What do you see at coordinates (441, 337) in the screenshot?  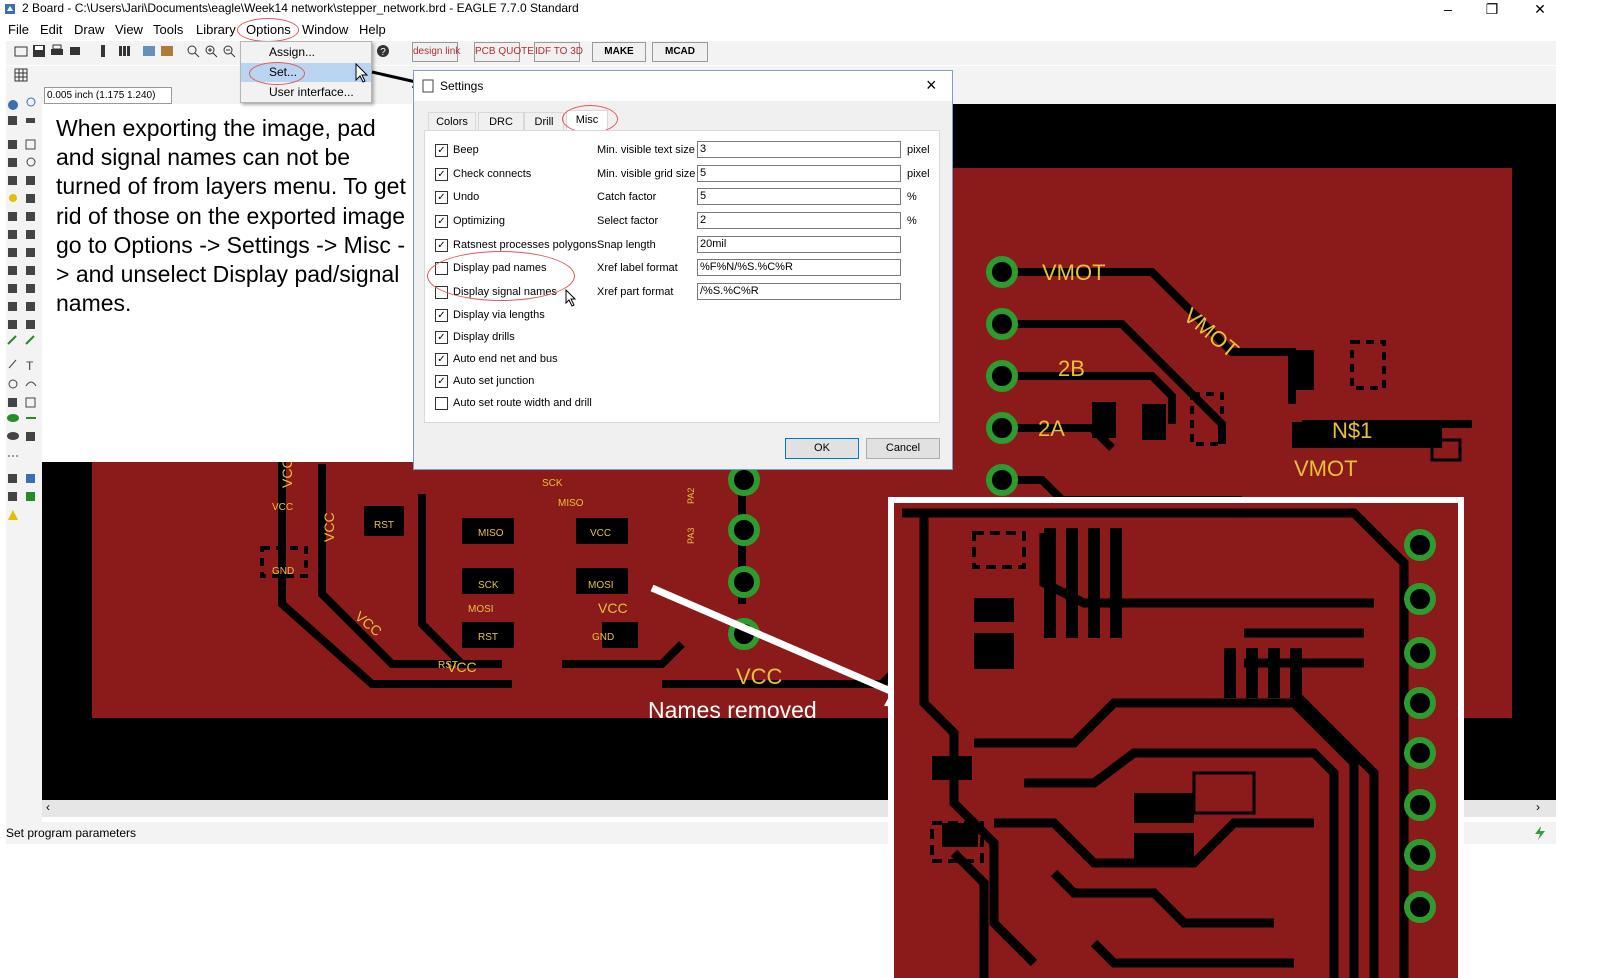 I see `checkbox-display-drills: ✓` at bounding box center [441, 337].